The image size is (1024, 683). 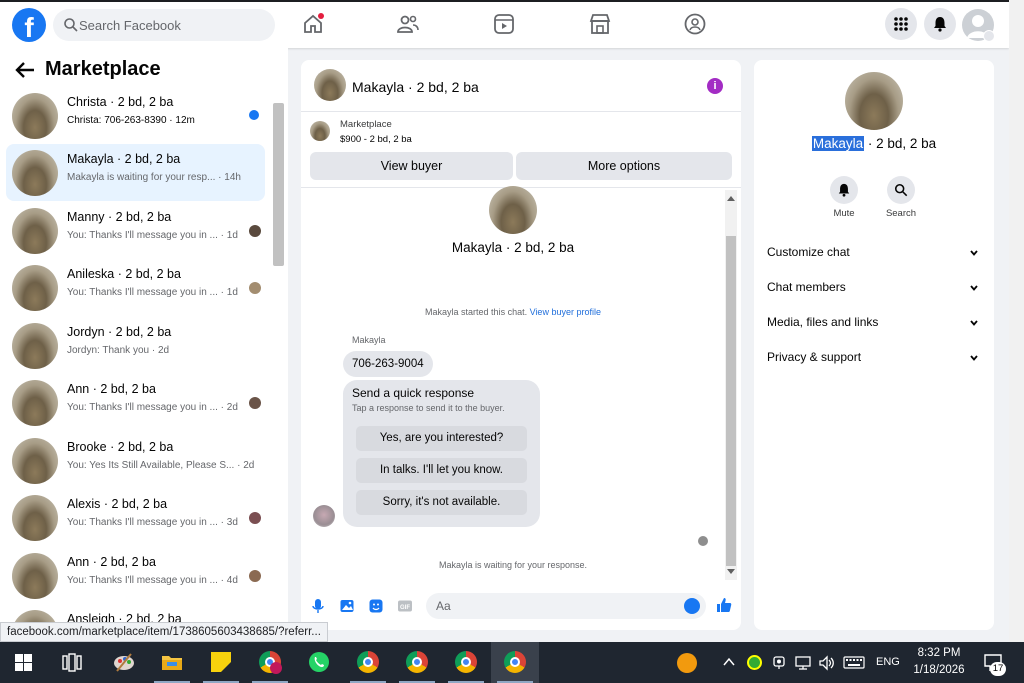 I want to click on view-buyer-profile-link: View buyer profile, so click(x=565, y=312).